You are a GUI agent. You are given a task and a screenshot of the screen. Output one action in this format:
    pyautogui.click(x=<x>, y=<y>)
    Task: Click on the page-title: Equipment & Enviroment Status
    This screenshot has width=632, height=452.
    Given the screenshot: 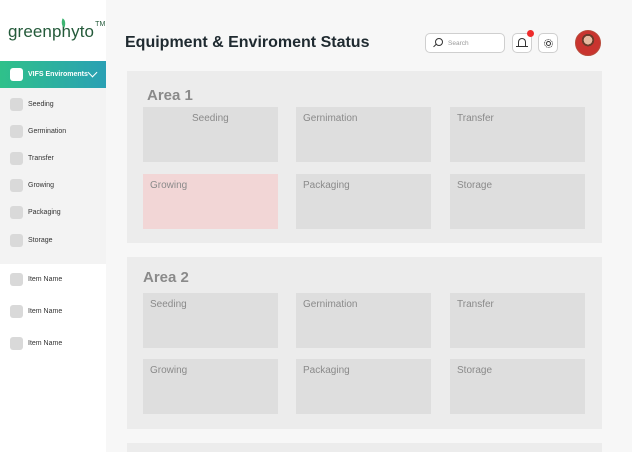 What is the action you would take?
    pyautogui.click(x=247, y=42)
    